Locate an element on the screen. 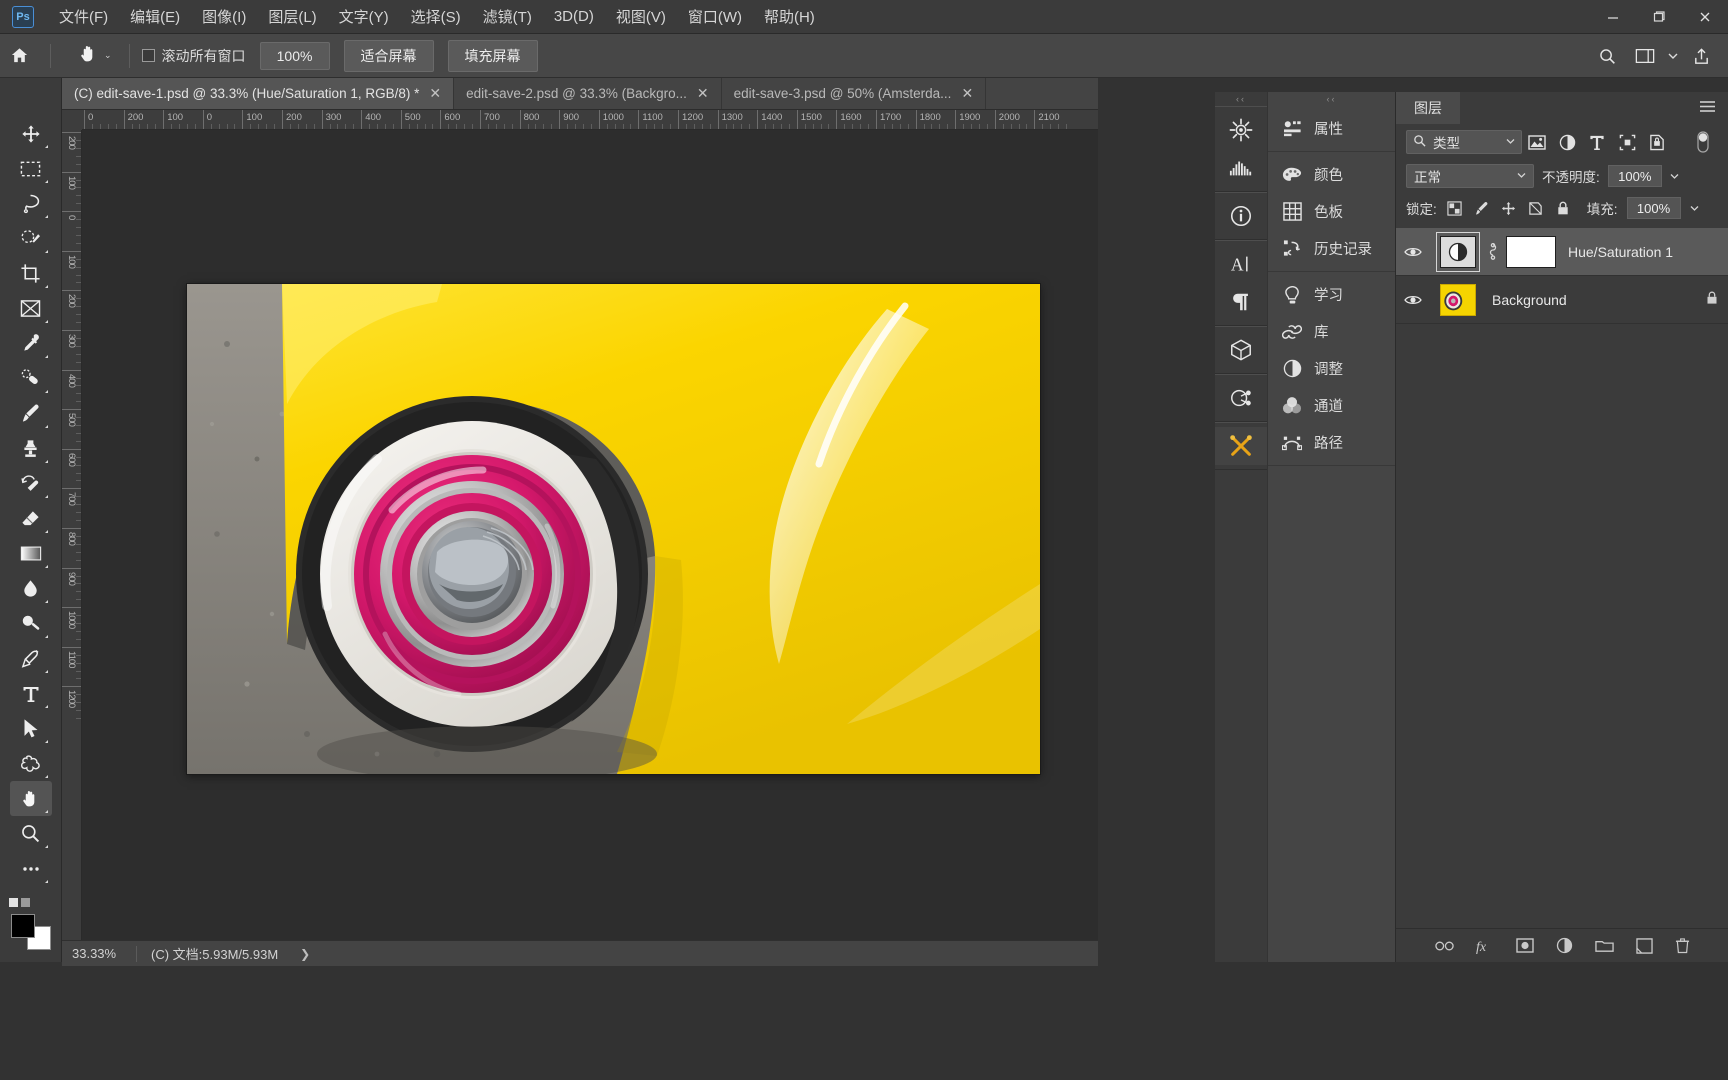 The image size is (1728, 1080). lock-image-icon is located at coordinates (1482, 208).